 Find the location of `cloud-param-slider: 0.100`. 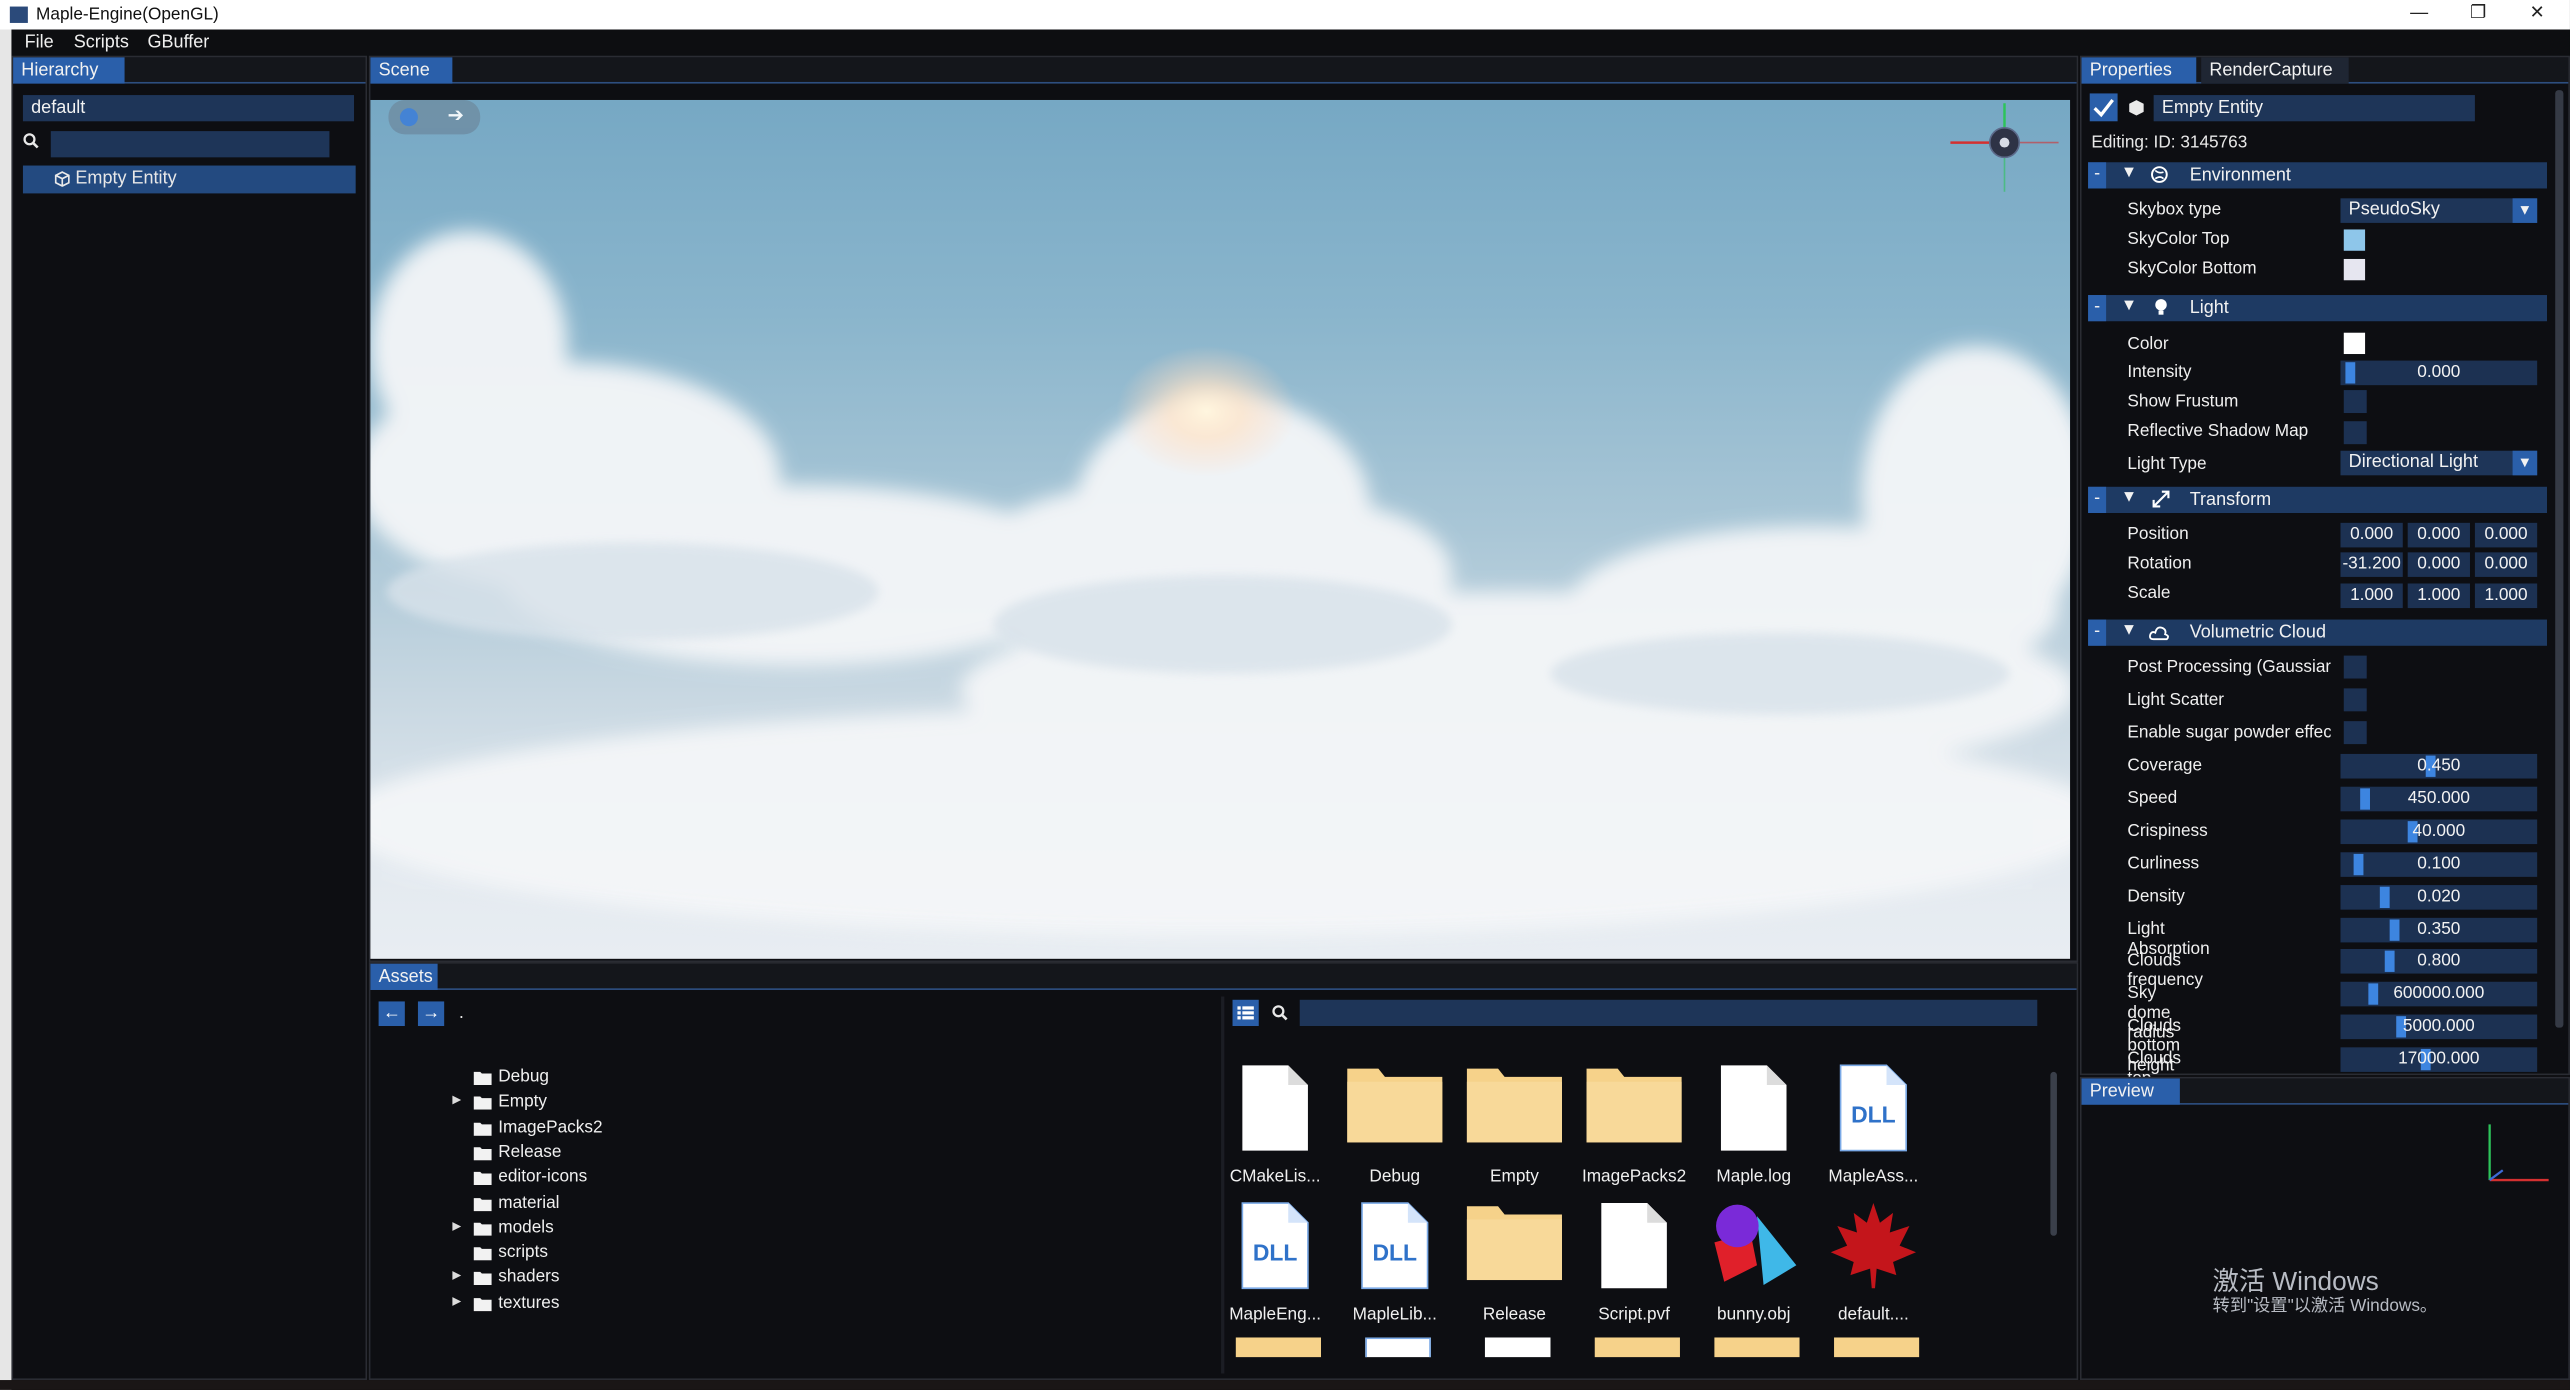

cloud-param-slider: 0.100 is located at coordinates (2439, 864).